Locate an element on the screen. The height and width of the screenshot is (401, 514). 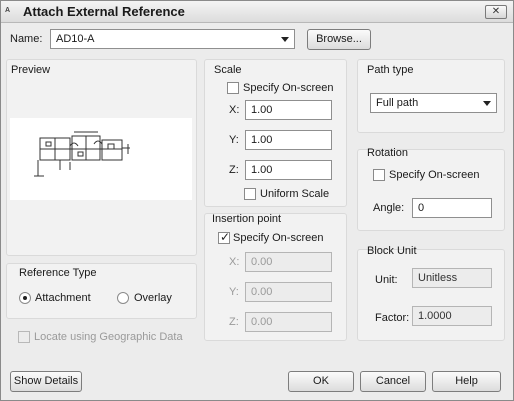
path-type-dropdown: Full path is located at coordinates (433, 103).